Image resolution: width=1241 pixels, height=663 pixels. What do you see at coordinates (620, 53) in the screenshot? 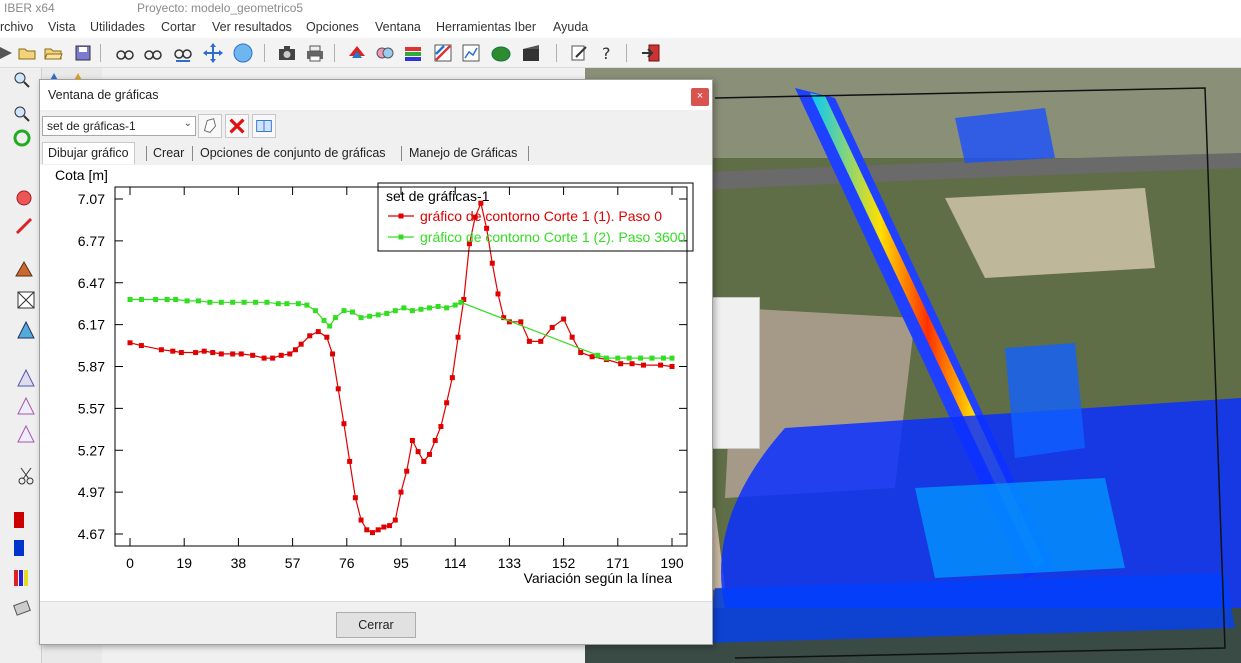
I see `main-toolbar: ?` at bounding box center [620, 53].